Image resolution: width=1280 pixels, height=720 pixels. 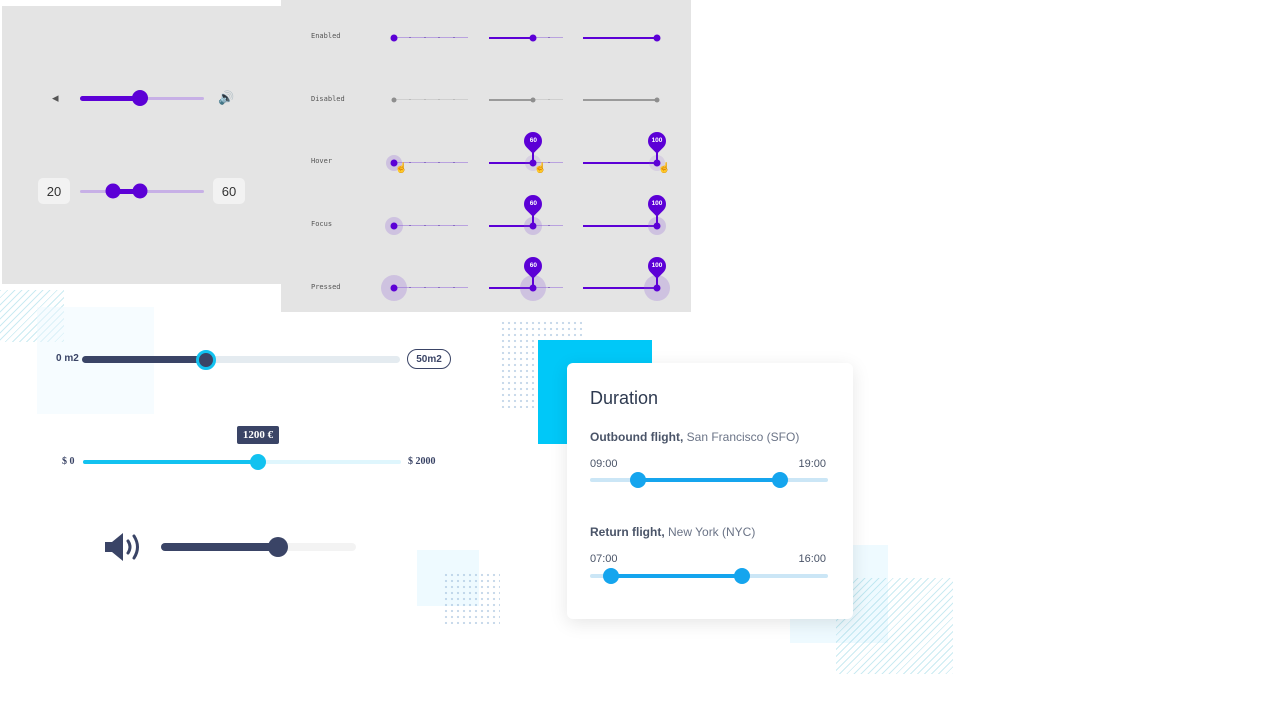 I want to click on row-label-pressed: Pressed, so click(x=326, y=287).